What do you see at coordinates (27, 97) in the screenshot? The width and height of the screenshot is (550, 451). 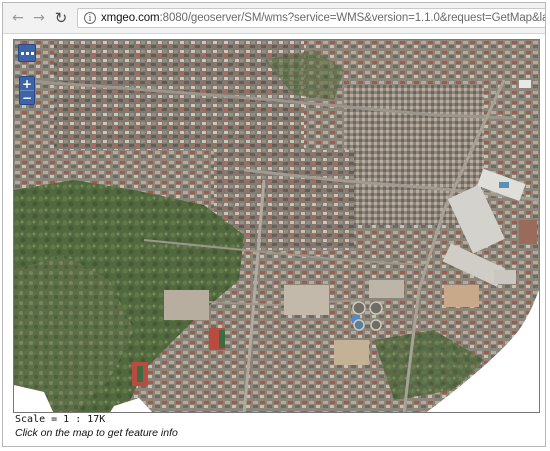 I see `zoom-out-button: −` at bounding box center [27, 97].